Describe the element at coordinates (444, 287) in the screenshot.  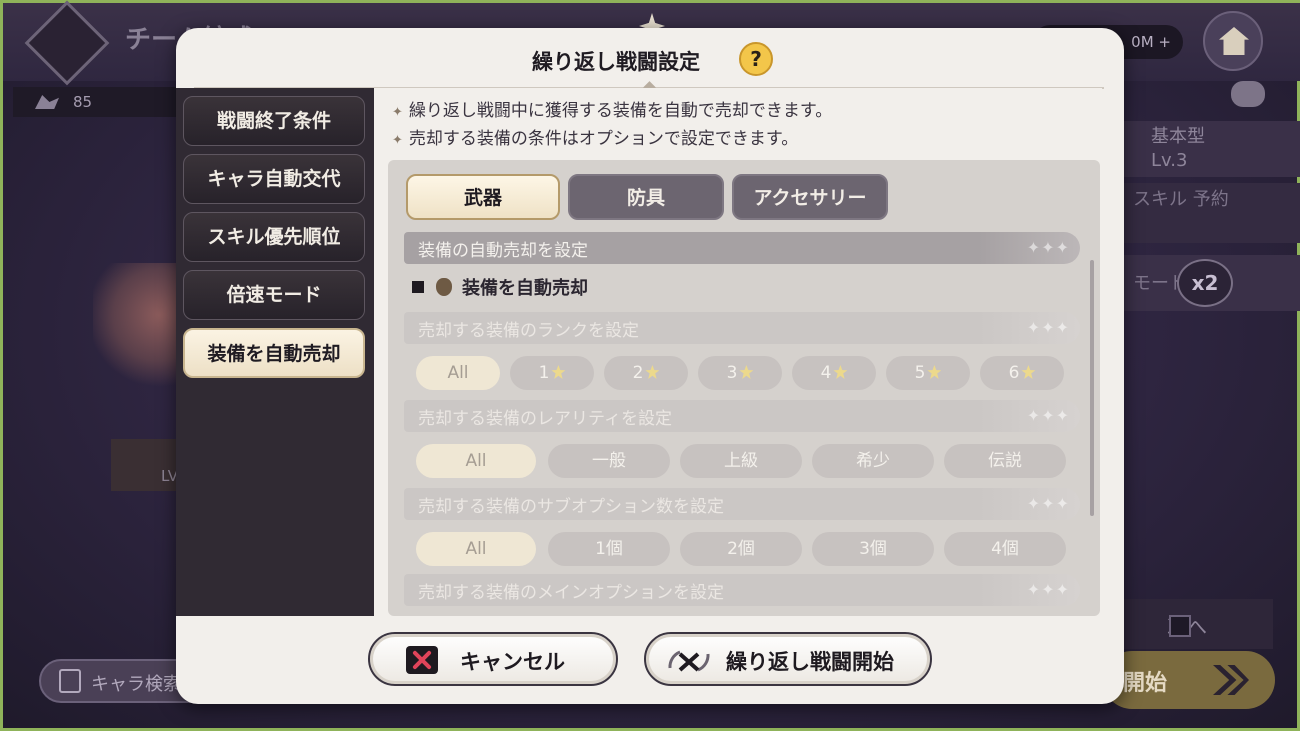
I see `money-bag-icon` at that location.